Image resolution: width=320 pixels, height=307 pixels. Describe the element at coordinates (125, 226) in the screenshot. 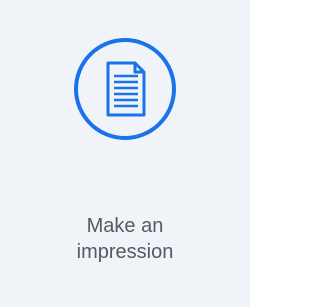

I see `caption-line-1: Make an` at that location.